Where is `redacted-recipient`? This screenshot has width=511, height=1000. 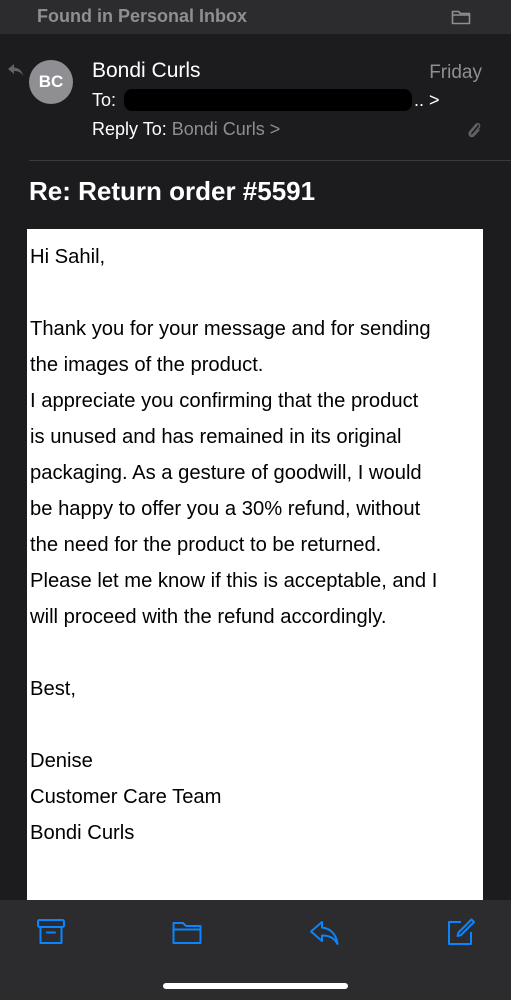 redacted-recipient is located at coordinates (268, 100).